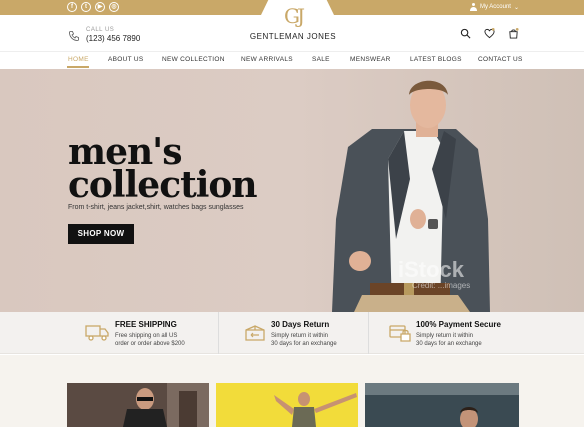 Image resolution: width=584 pixels, height=427 pixels. I want to click on nav-menswear: MENSWEAR, so click(370, 59).